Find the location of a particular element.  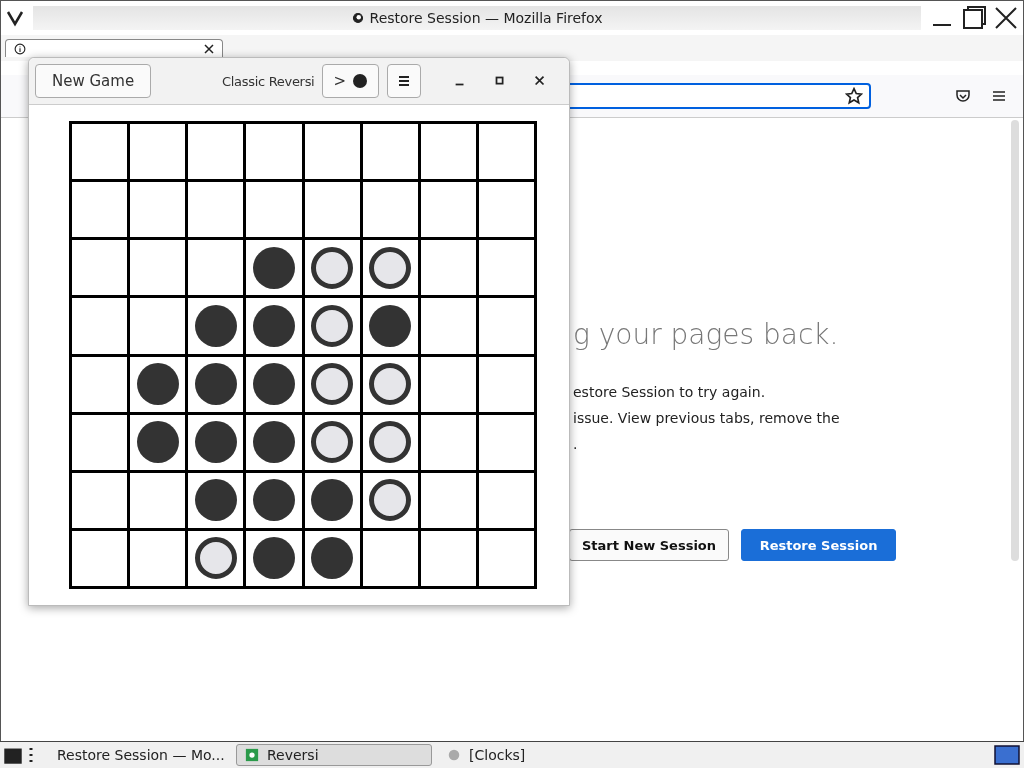

page-heading: g your pages back. is located at coordinates (706, 334).